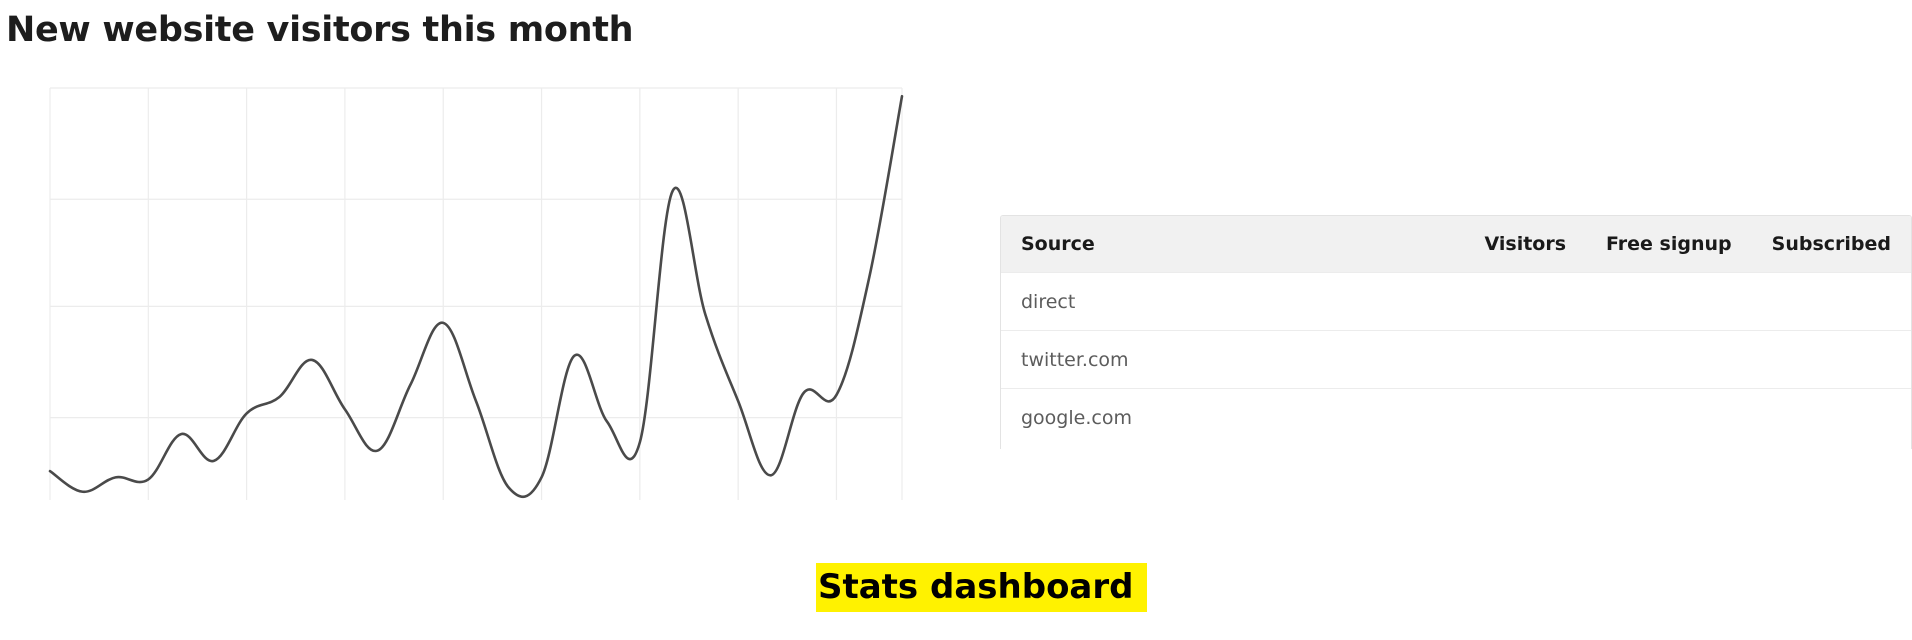 The height and width of the screenshot is (640, 1912). Describe the element at coordinates (1233, 417) in the screenshot. I see `source-cell: google.com` at that location.